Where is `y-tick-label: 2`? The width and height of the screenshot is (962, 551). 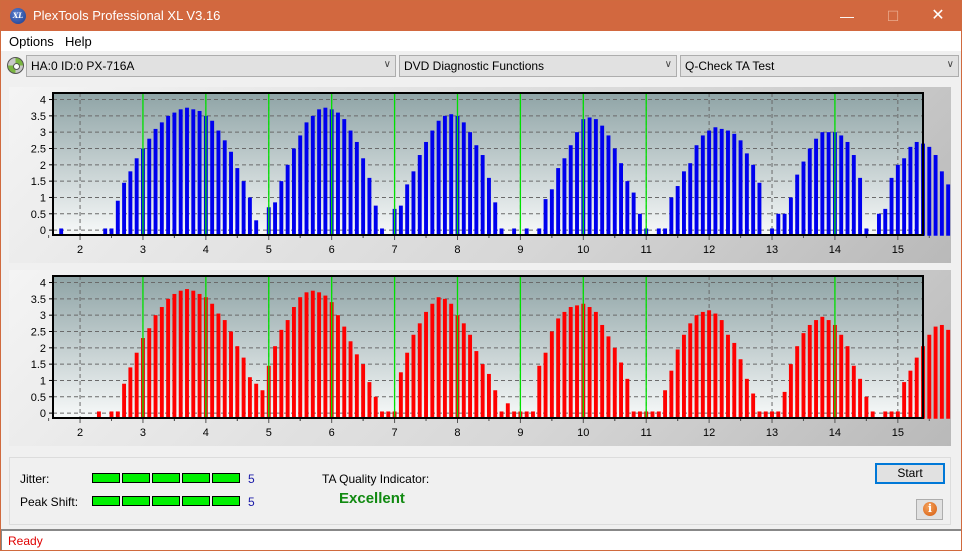 y-tick-label: 2 is located at coordinates (43, 349).